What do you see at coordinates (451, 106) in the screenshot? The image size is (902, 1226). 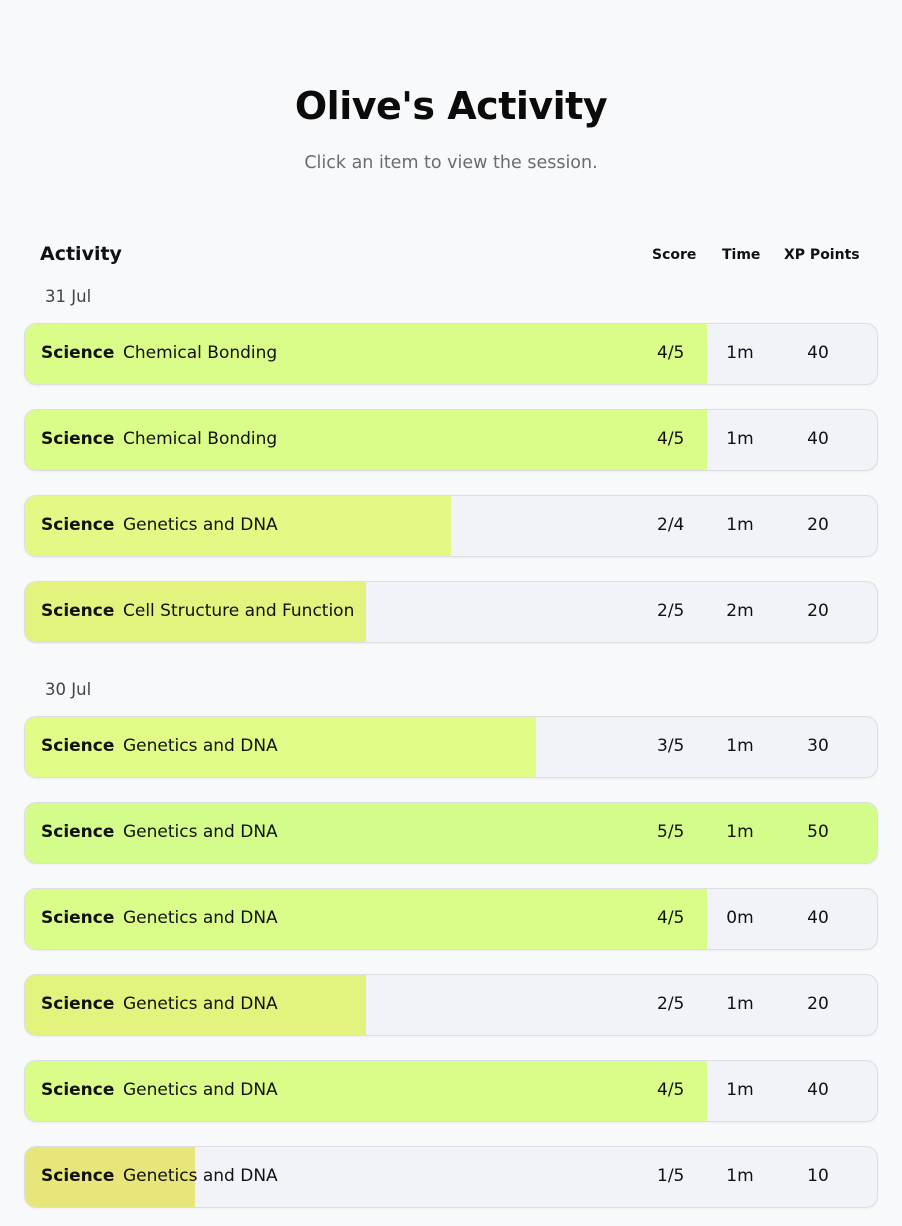 I see `page-title: Olive's Activity` at bounding box center [451, 106].